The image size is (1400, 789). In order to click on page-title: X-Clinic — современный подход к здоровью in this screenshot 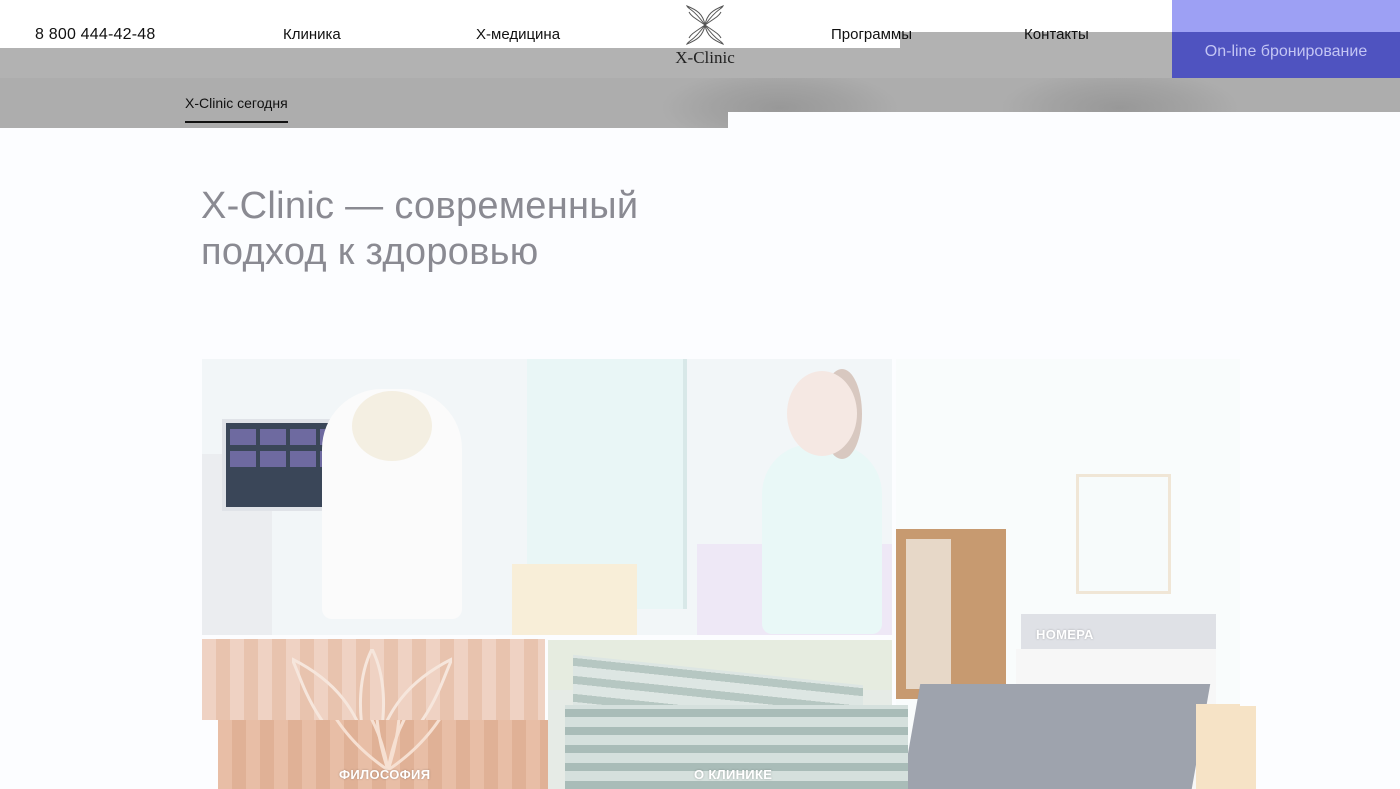, I will do `click(481, 229)`.